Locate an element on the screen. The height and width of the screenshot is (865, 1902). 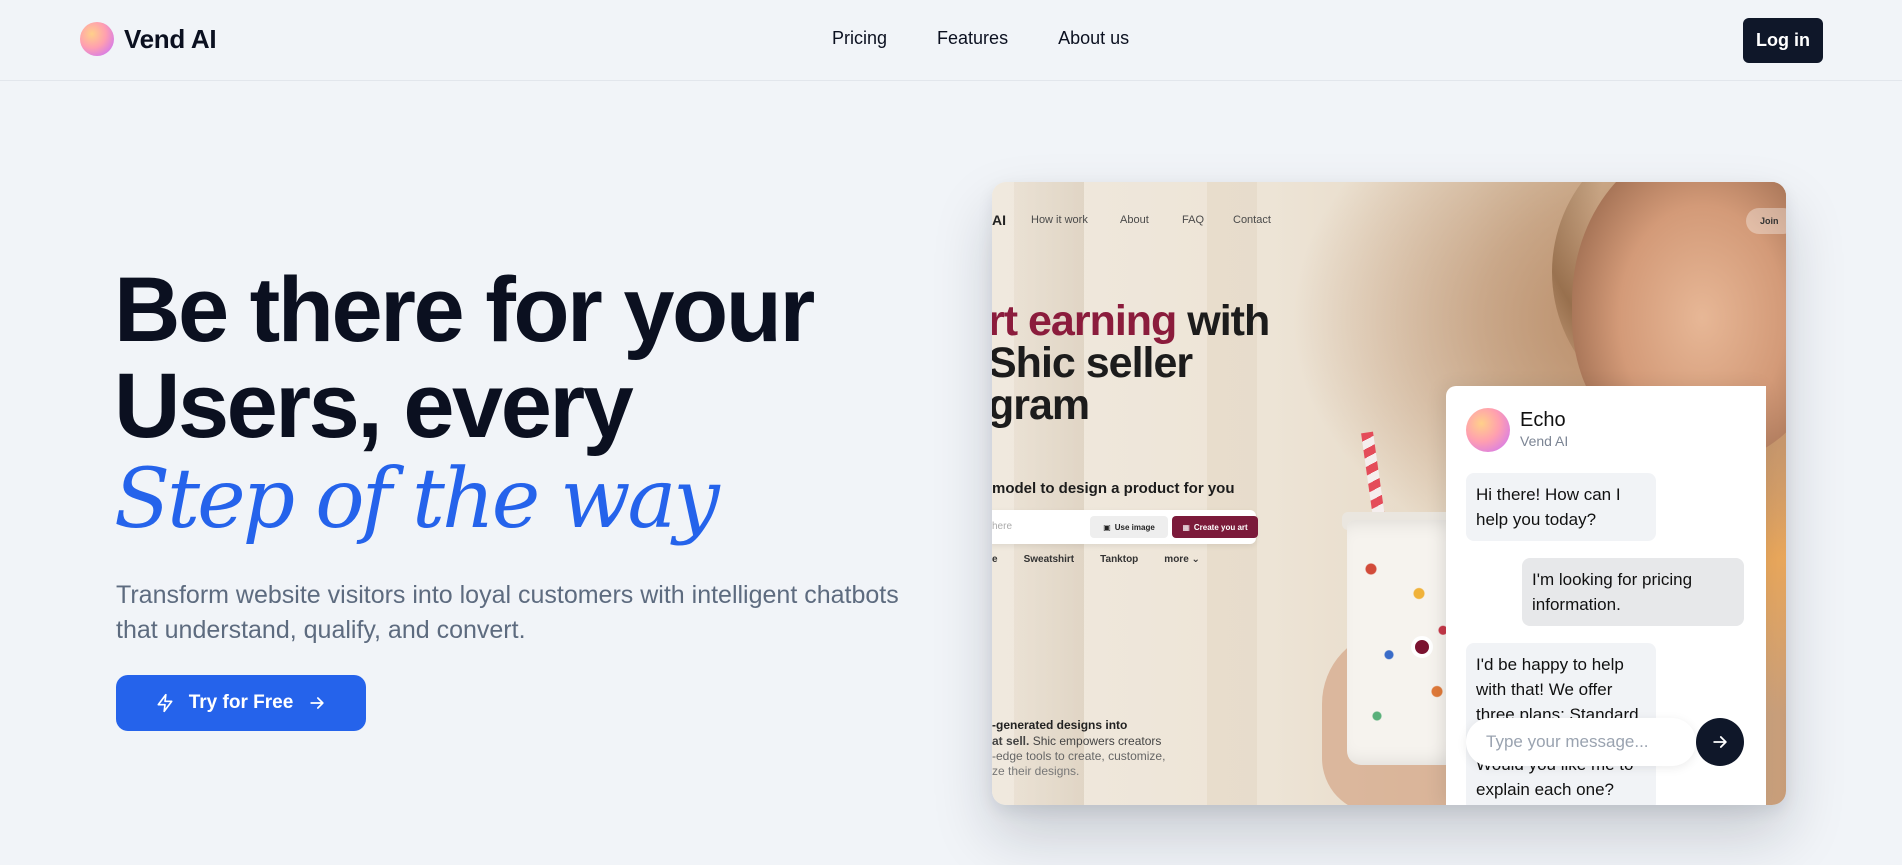
preview-use-image-button: ▣ Use image is located at coordinates (1129, 527).